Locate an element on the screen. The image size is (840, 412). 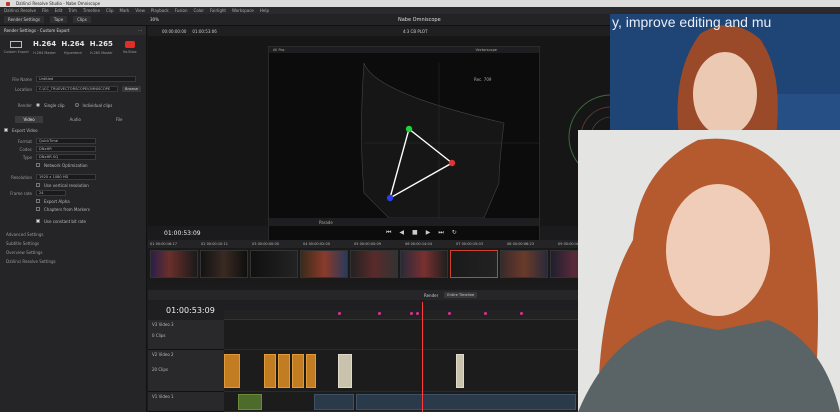
go-to-start-icon: ⏮ is located at coordinates (388, 233).